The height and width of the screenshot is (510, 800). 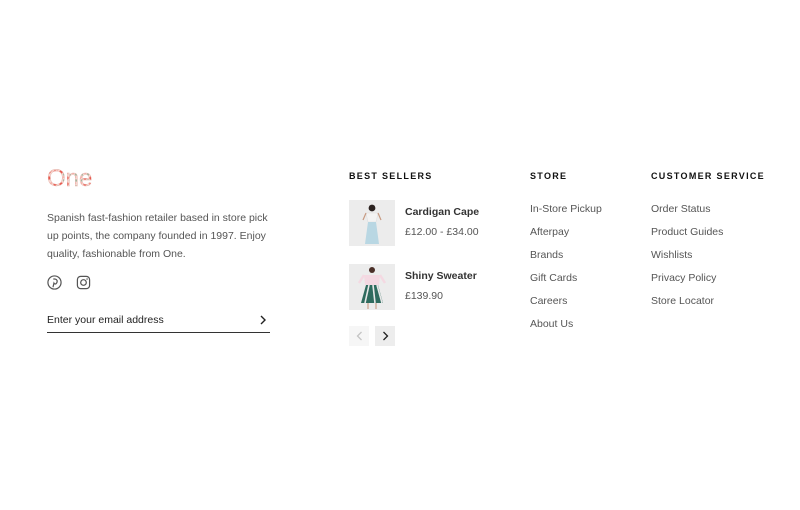 I want to click on store-heading: STORE, so click(x=549, y=176).